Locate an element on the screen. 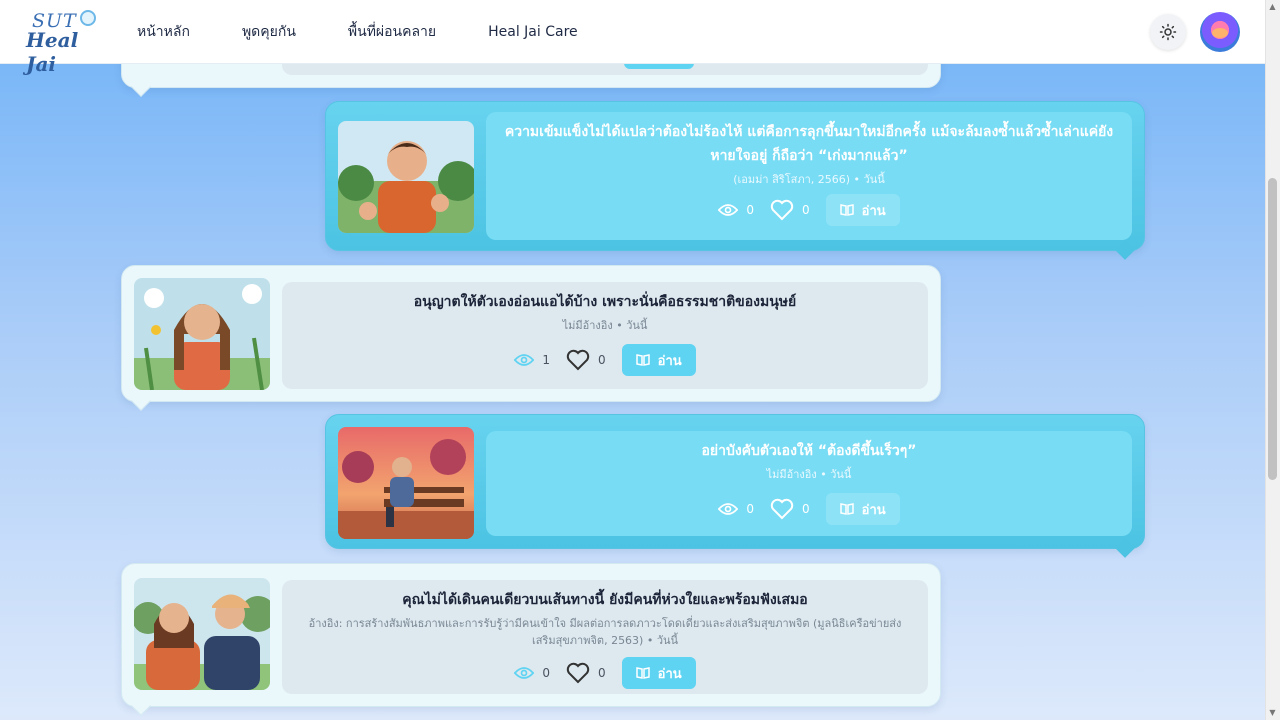 The image size is (1280, 720). view-count-value: 1 is located at coordinates (546, 360).